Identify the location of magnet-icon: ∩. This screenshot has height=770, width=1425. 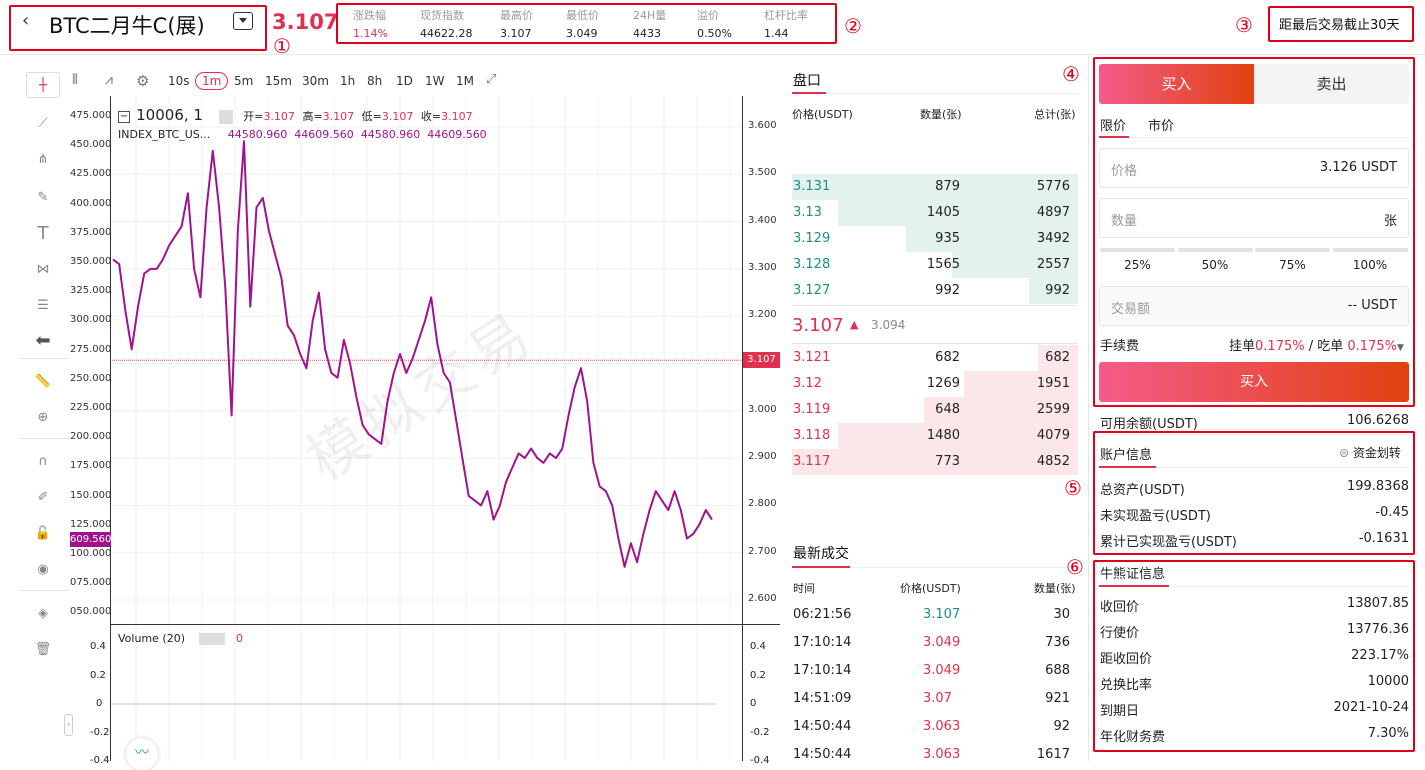
(43, 461).